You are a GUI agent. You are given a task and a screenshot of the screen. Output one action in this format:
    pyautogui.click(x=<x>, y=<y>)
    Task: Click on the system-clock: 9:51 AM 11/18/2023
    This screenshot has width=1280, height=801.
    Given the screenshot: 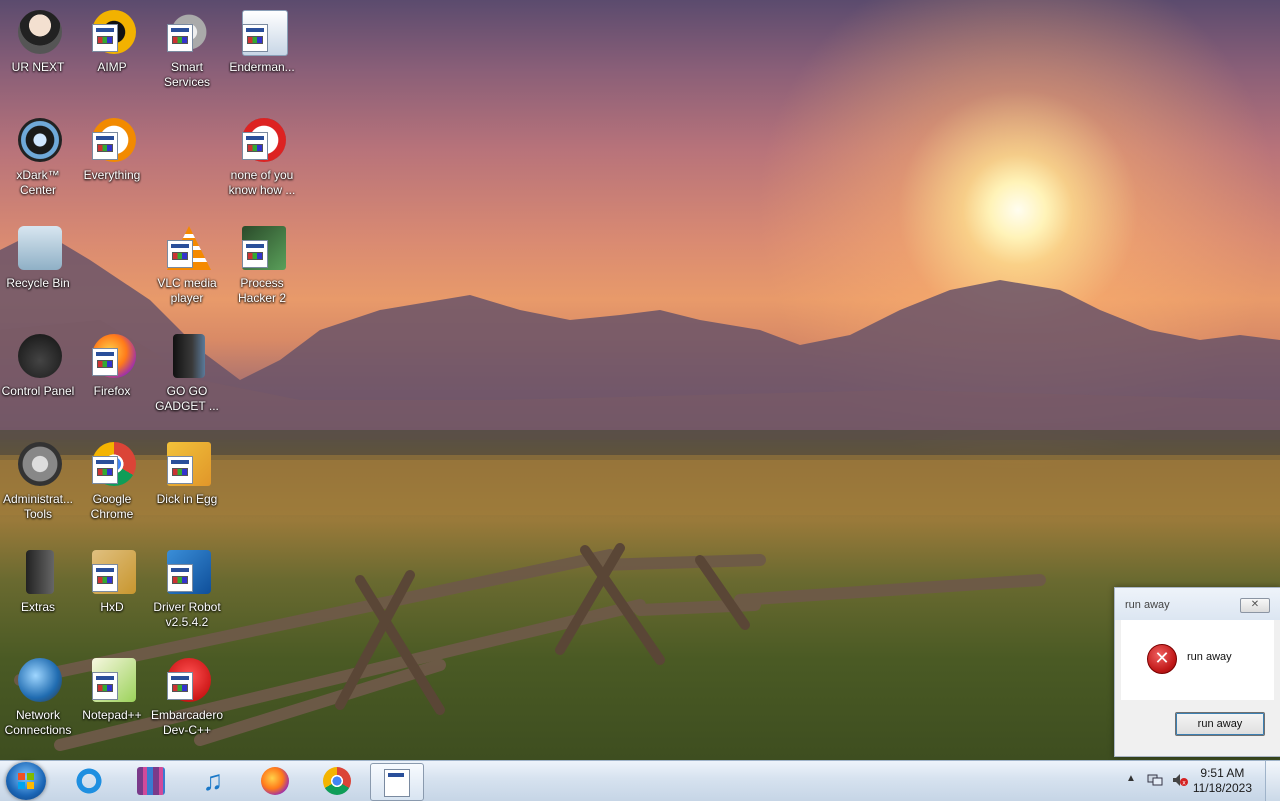 What is the action you would take?
    pyautogui.click(x=1222, y=781)
    